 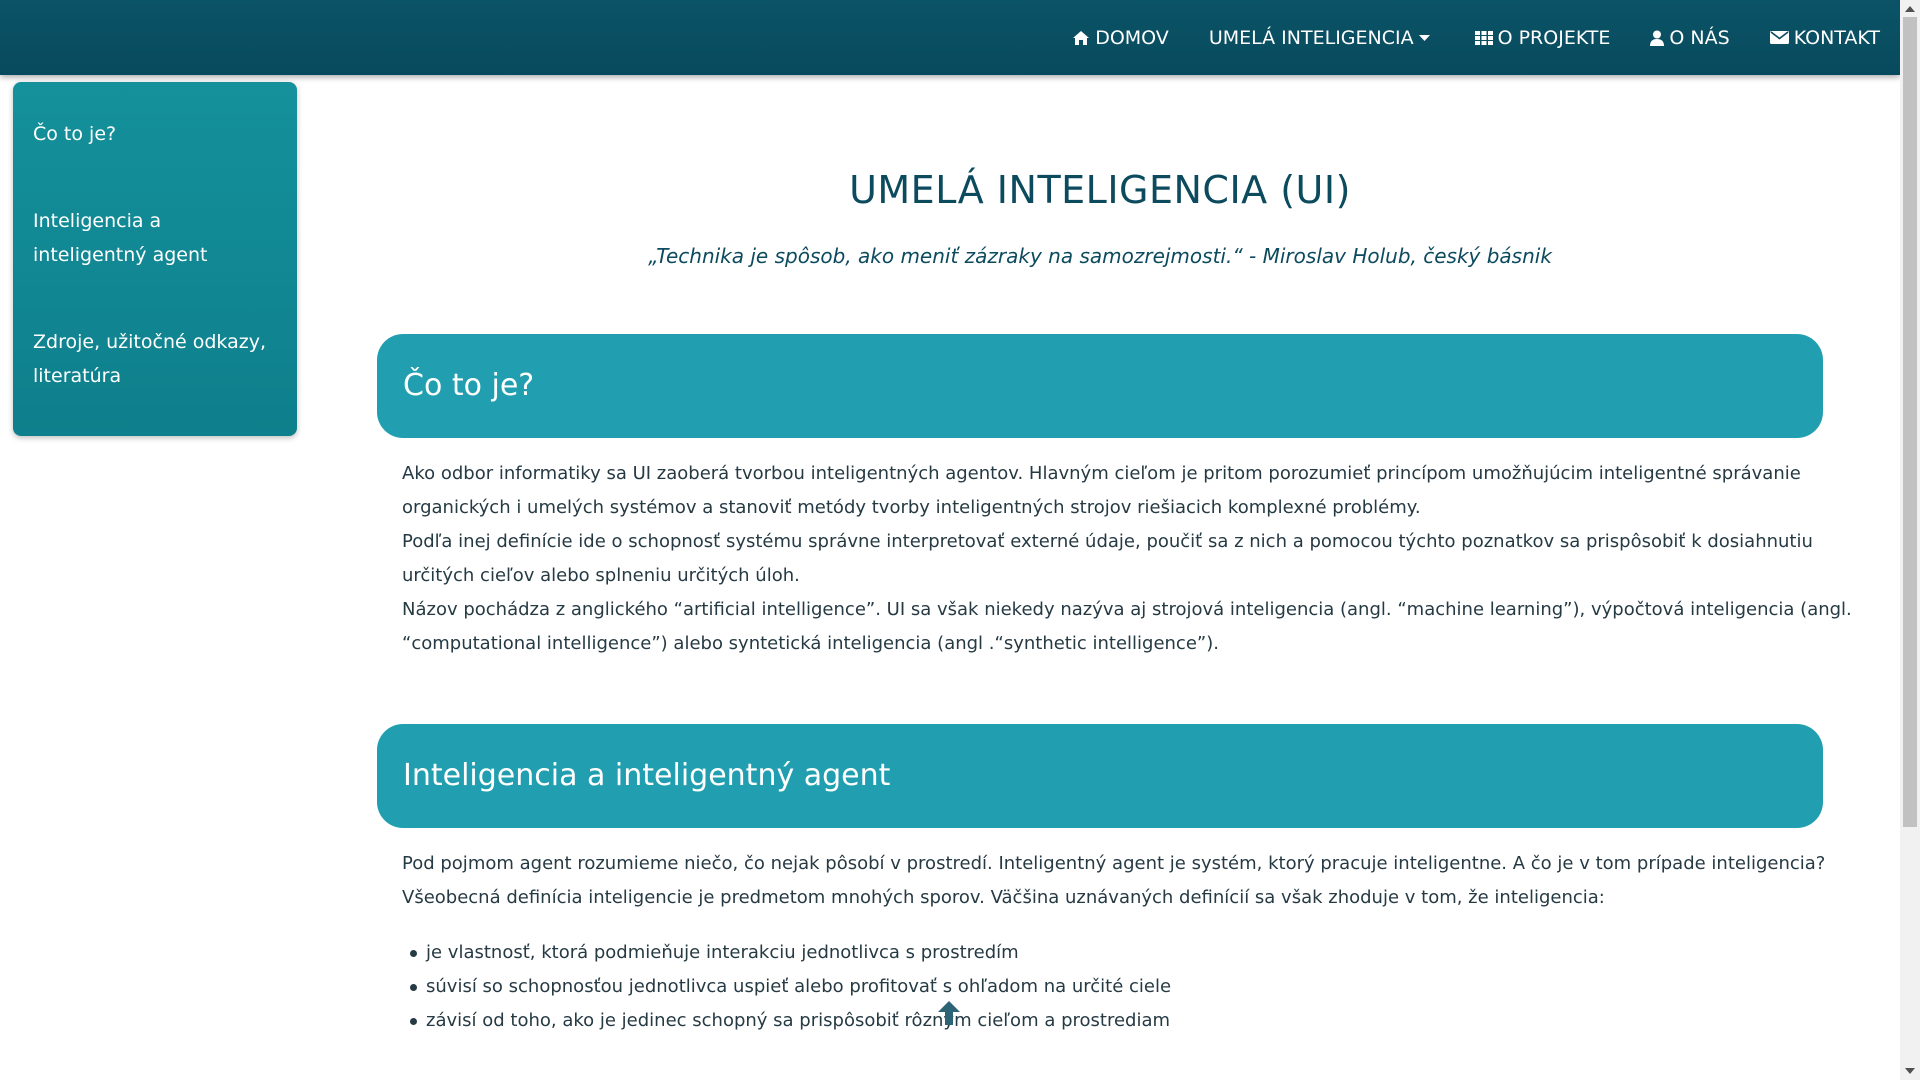 I want to click on nav-item-kontakt: KONTAKT, so click(x=1824, y=37).